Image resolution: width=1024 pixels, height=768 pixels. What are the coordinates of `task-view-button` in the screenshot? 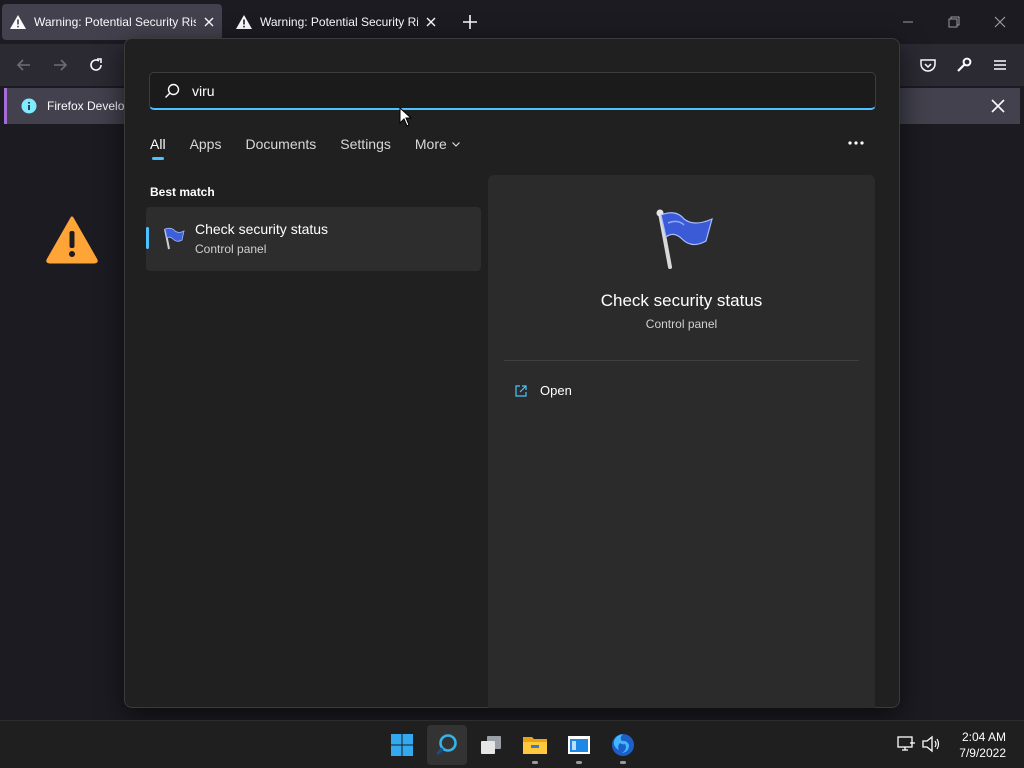 It's located at (491, 745).